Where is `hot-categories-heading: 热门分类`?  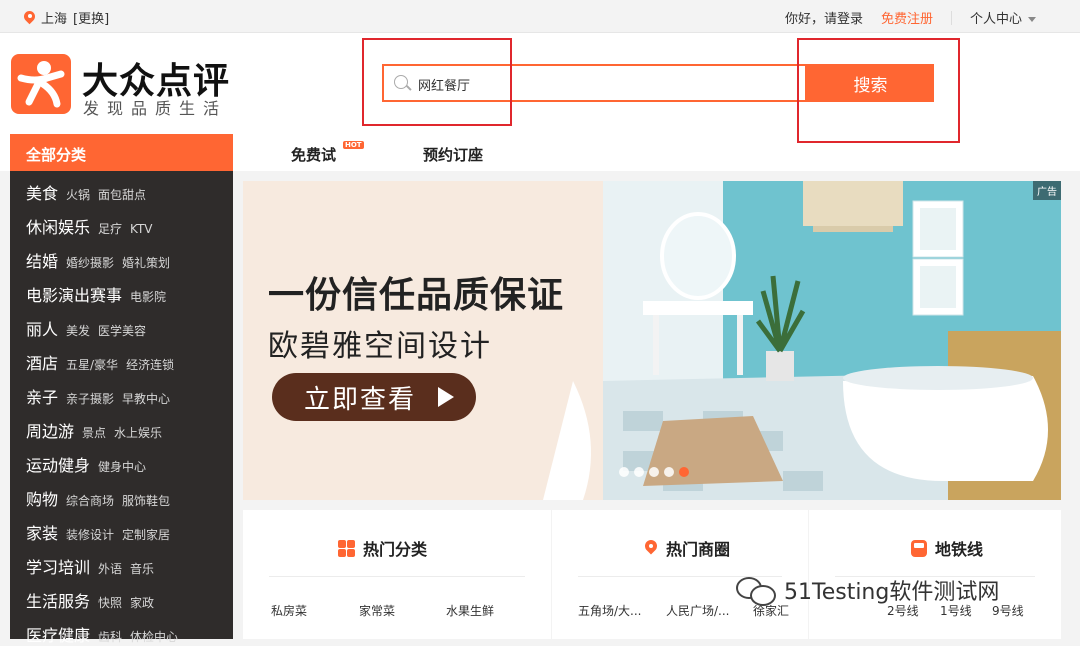 hot-categories-heading: 热门分类 is located at coordinates (382, 548).